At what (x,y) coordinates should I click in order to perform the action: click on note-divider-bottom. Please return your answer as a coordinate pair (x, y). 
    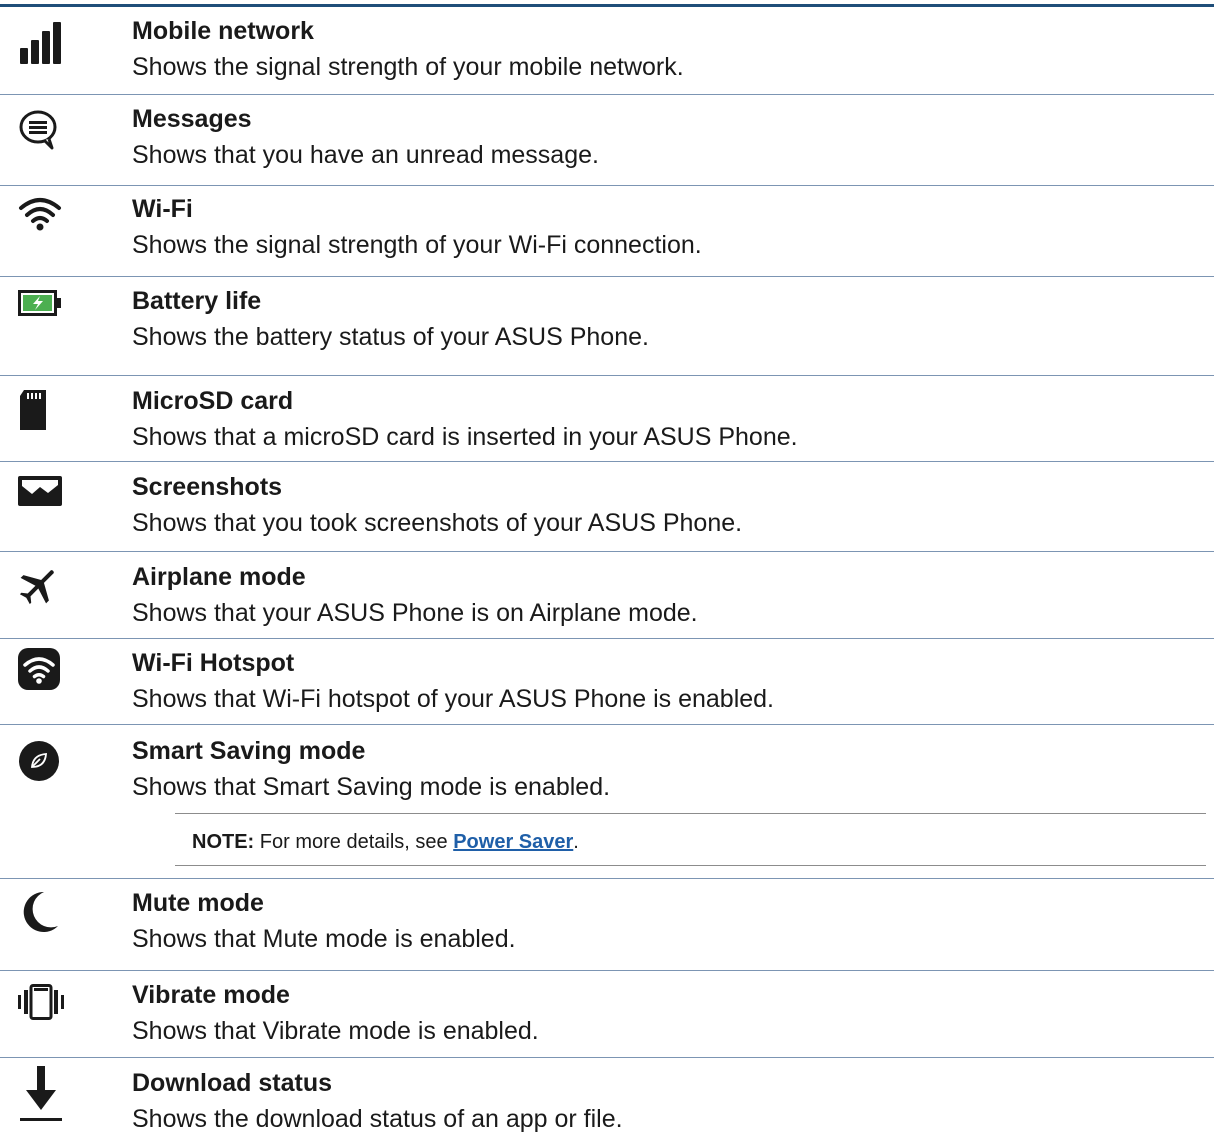
    Looking at the image, I should click on (690, 865).